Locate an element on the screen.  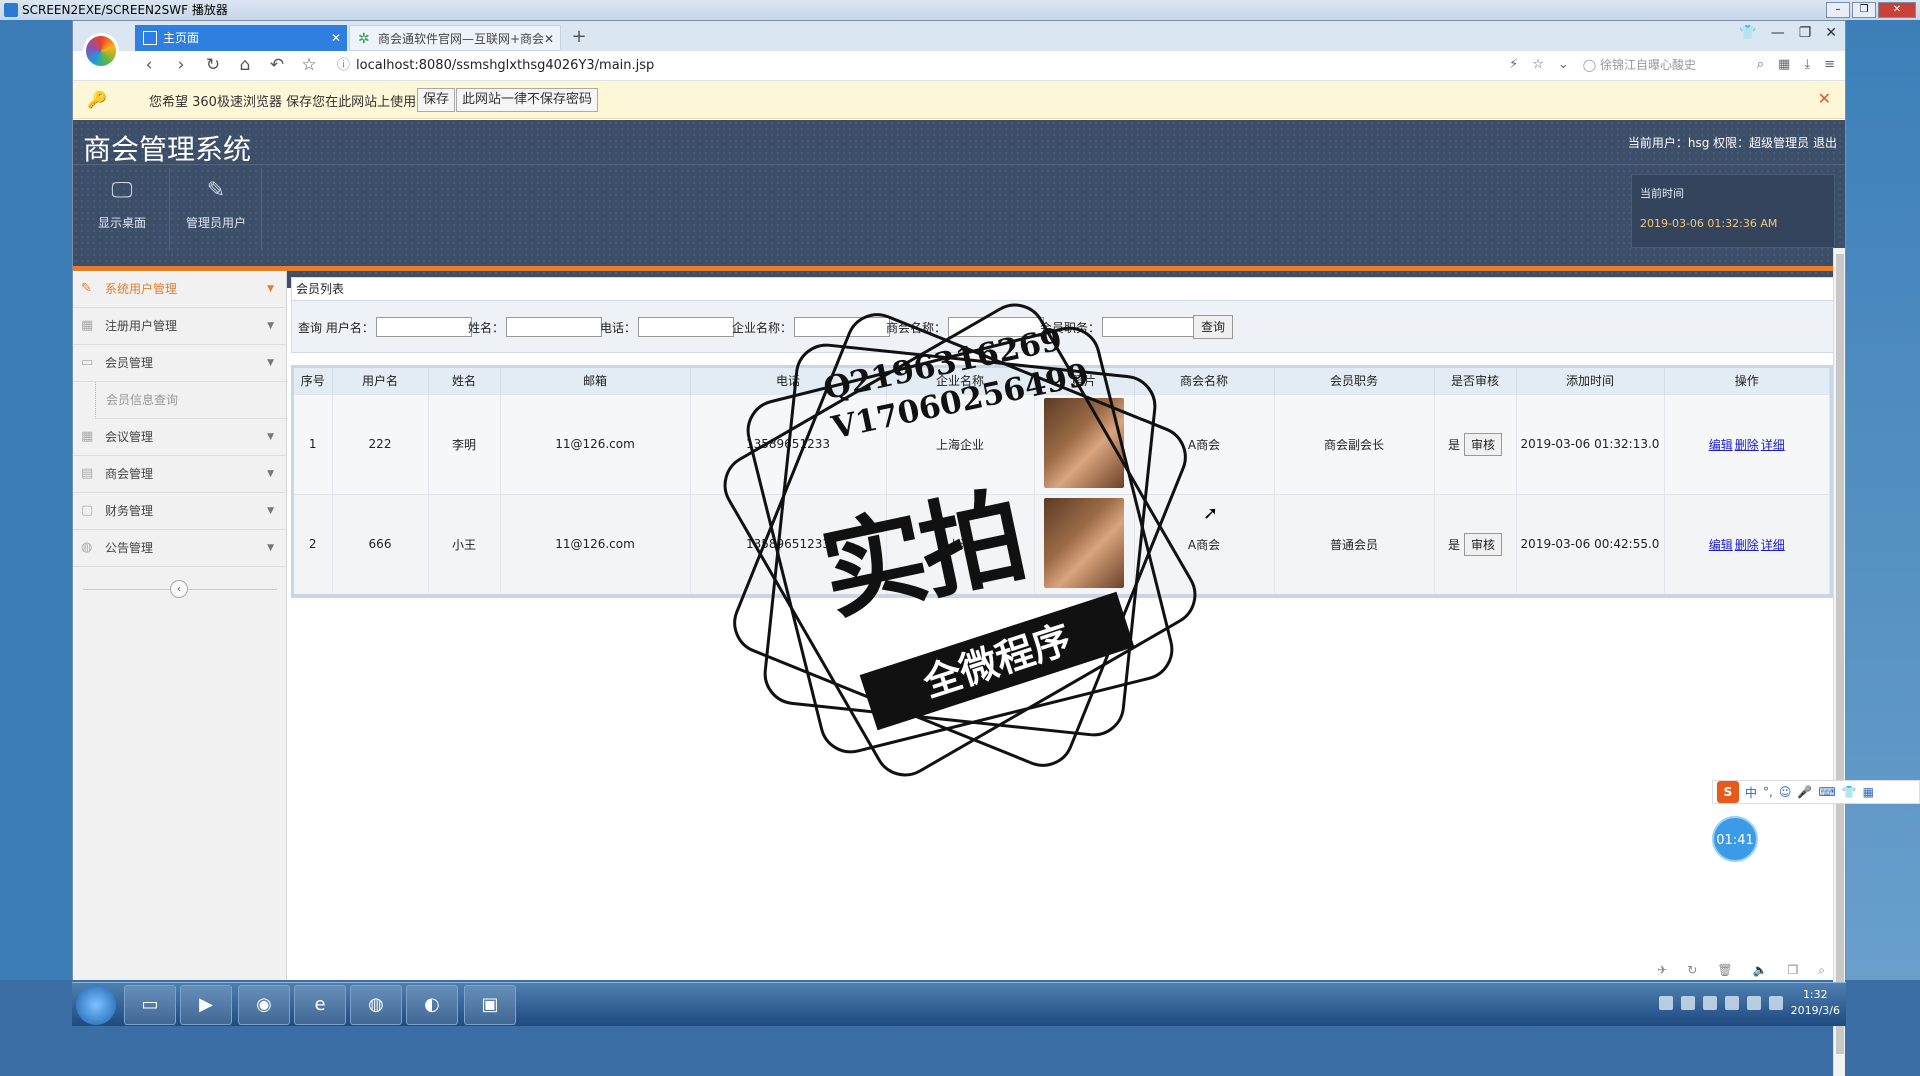
back-icon: ‹ is located at coordinates (149, 65).